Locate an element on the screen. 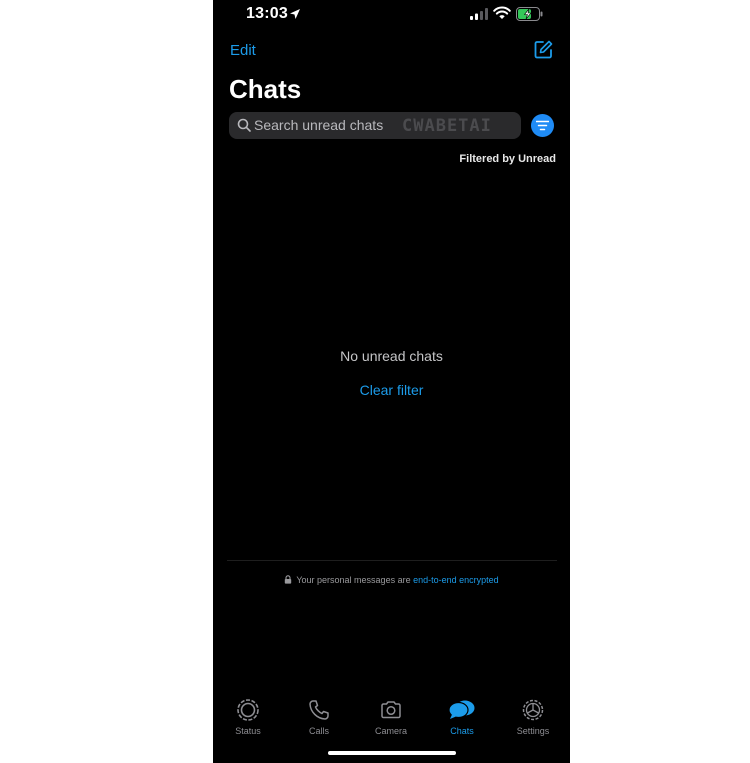 The width and height of the screenshot is (750, 763). tab-bar: Status Calls Camera Chats Settings is located at coordinates (391, 719).